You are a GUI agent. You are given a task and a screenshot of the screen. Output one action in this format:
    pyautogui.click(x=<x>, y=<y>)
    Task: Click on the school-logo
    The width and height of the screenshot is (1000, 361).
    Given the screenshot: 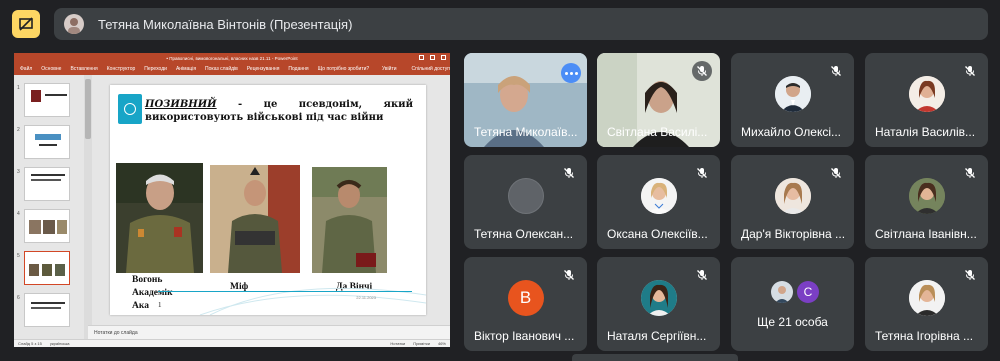 What is the action you would take?
    pyautogui.click(x=130, y=109)
    